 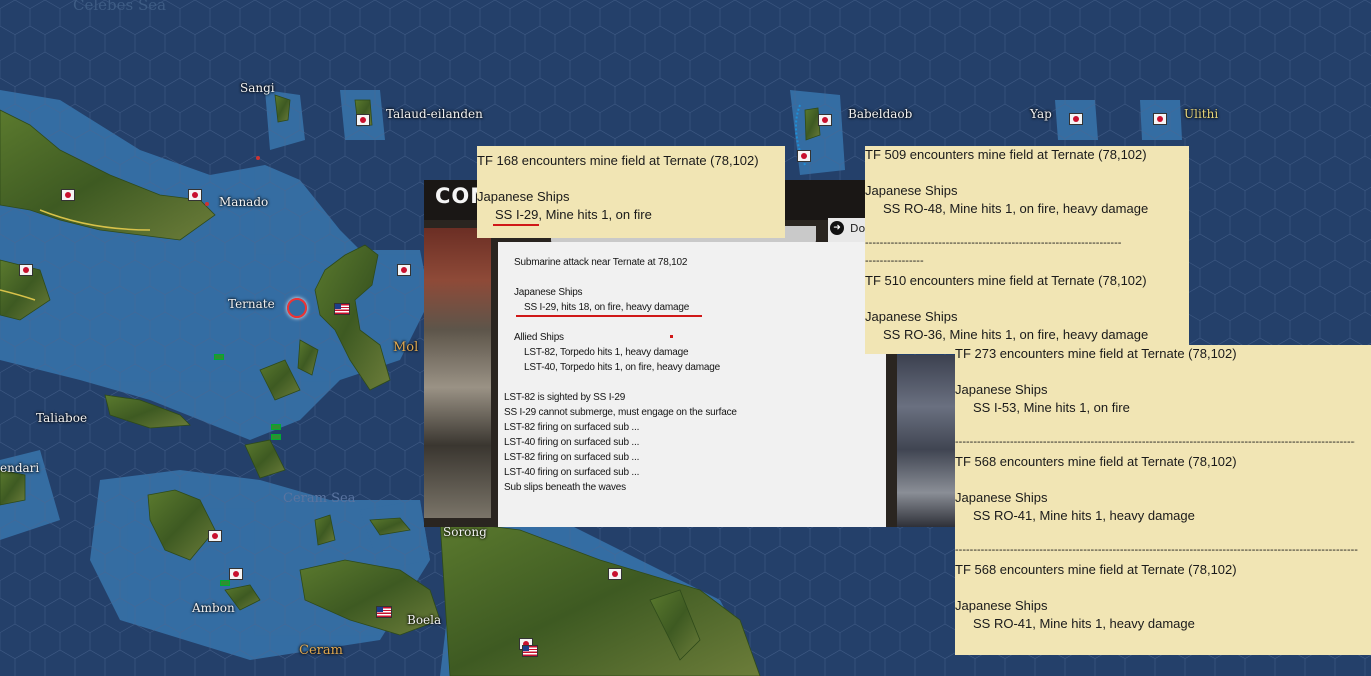 What do you see at coordinates (601, 262) in the screenshot?
I see `report-header: Submarine attack near Ternate at 78,102` at bounding box center [601, 262].